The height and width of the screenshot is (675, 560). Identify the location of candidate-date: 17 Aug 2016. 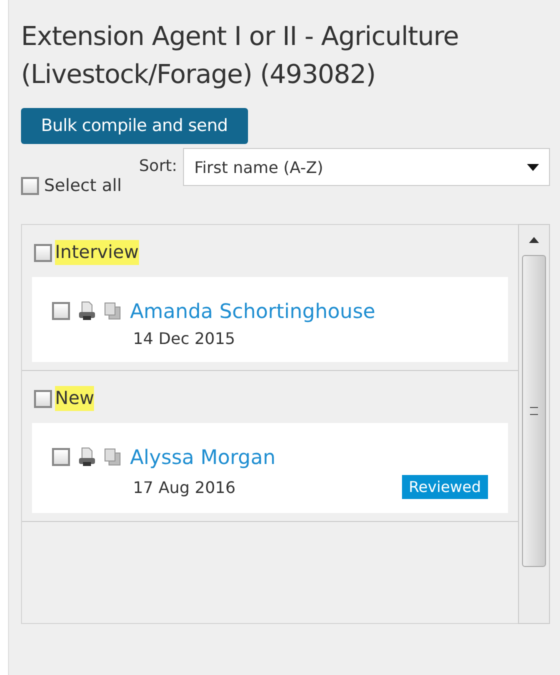
(184, 487).